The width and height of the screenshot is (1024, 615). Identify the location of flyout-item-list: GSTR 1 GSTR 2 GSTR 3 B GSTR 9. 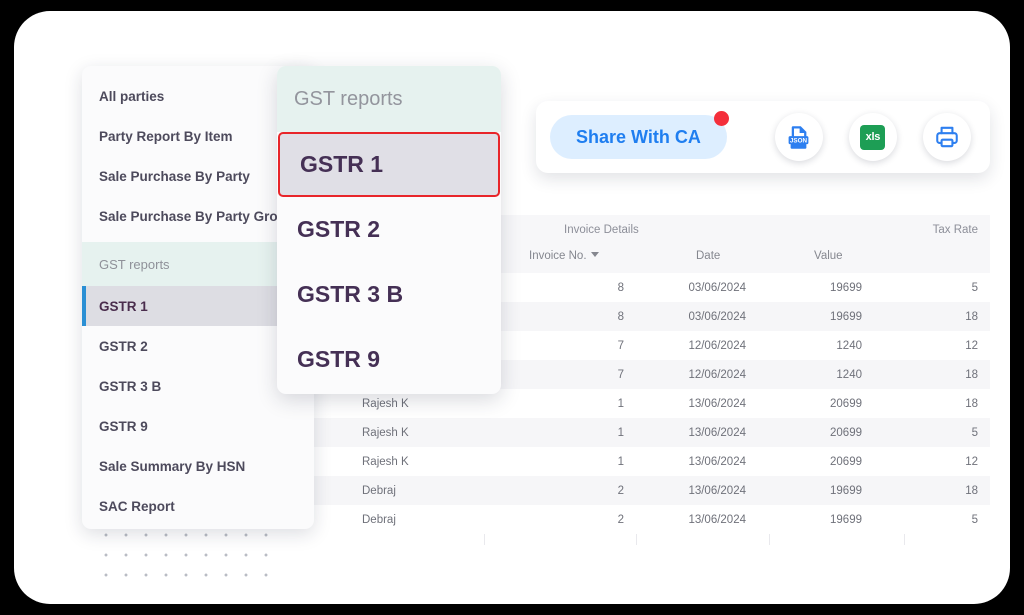
(389, 262).